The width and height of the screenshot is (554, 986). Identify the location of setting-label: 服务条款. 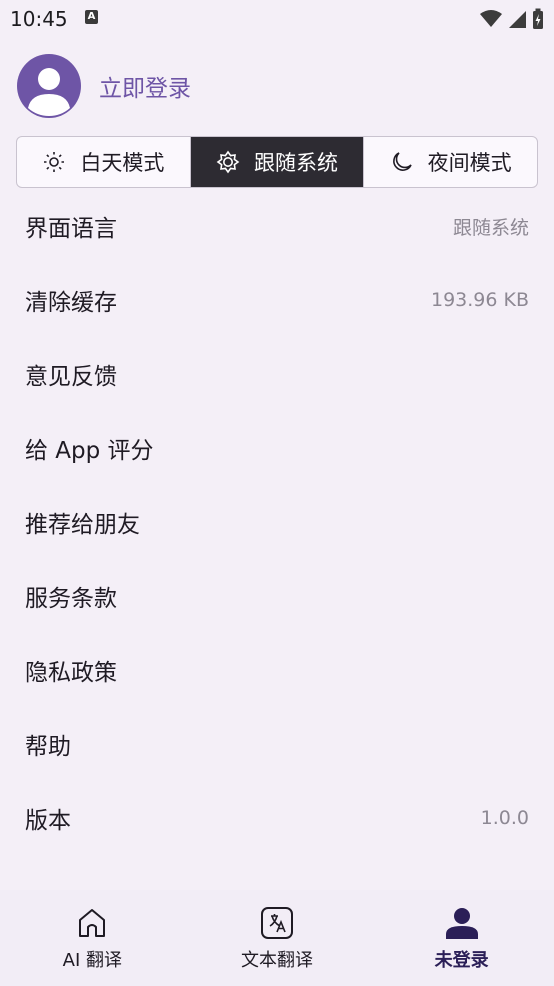
(71, 599).